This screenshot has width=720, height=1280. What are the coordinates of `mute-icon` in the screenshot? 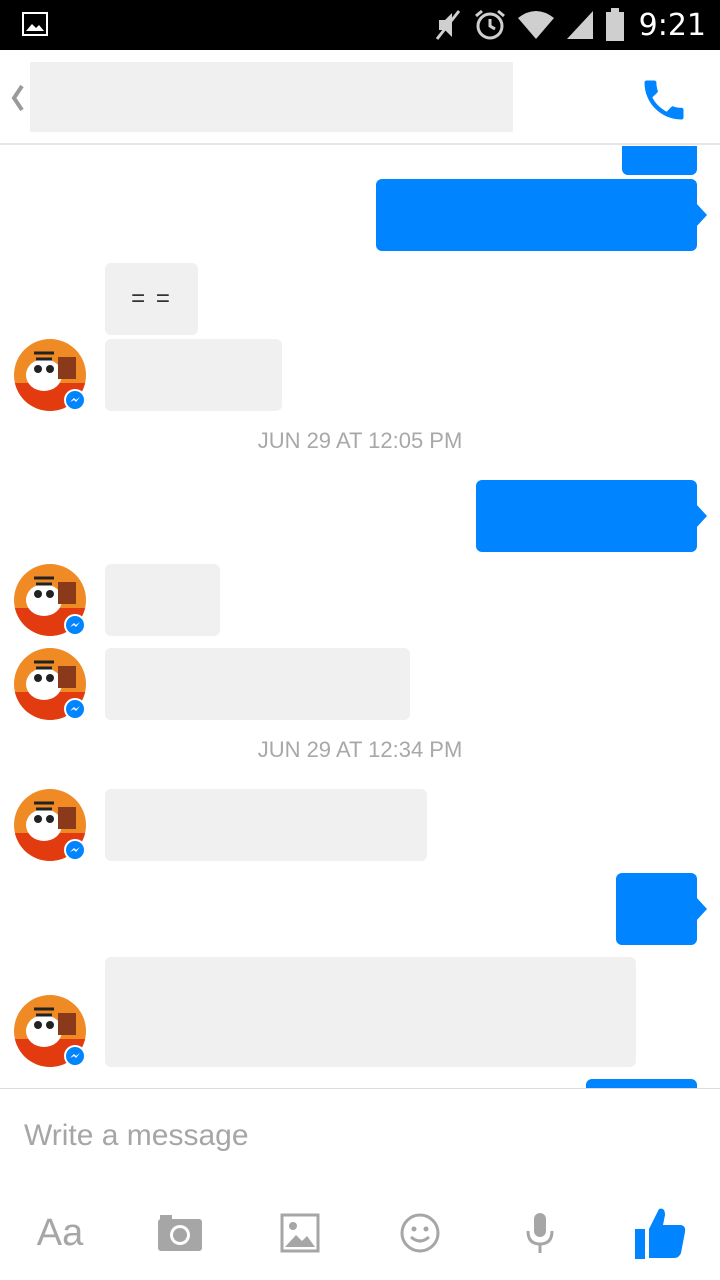 It's located at (448, 25).